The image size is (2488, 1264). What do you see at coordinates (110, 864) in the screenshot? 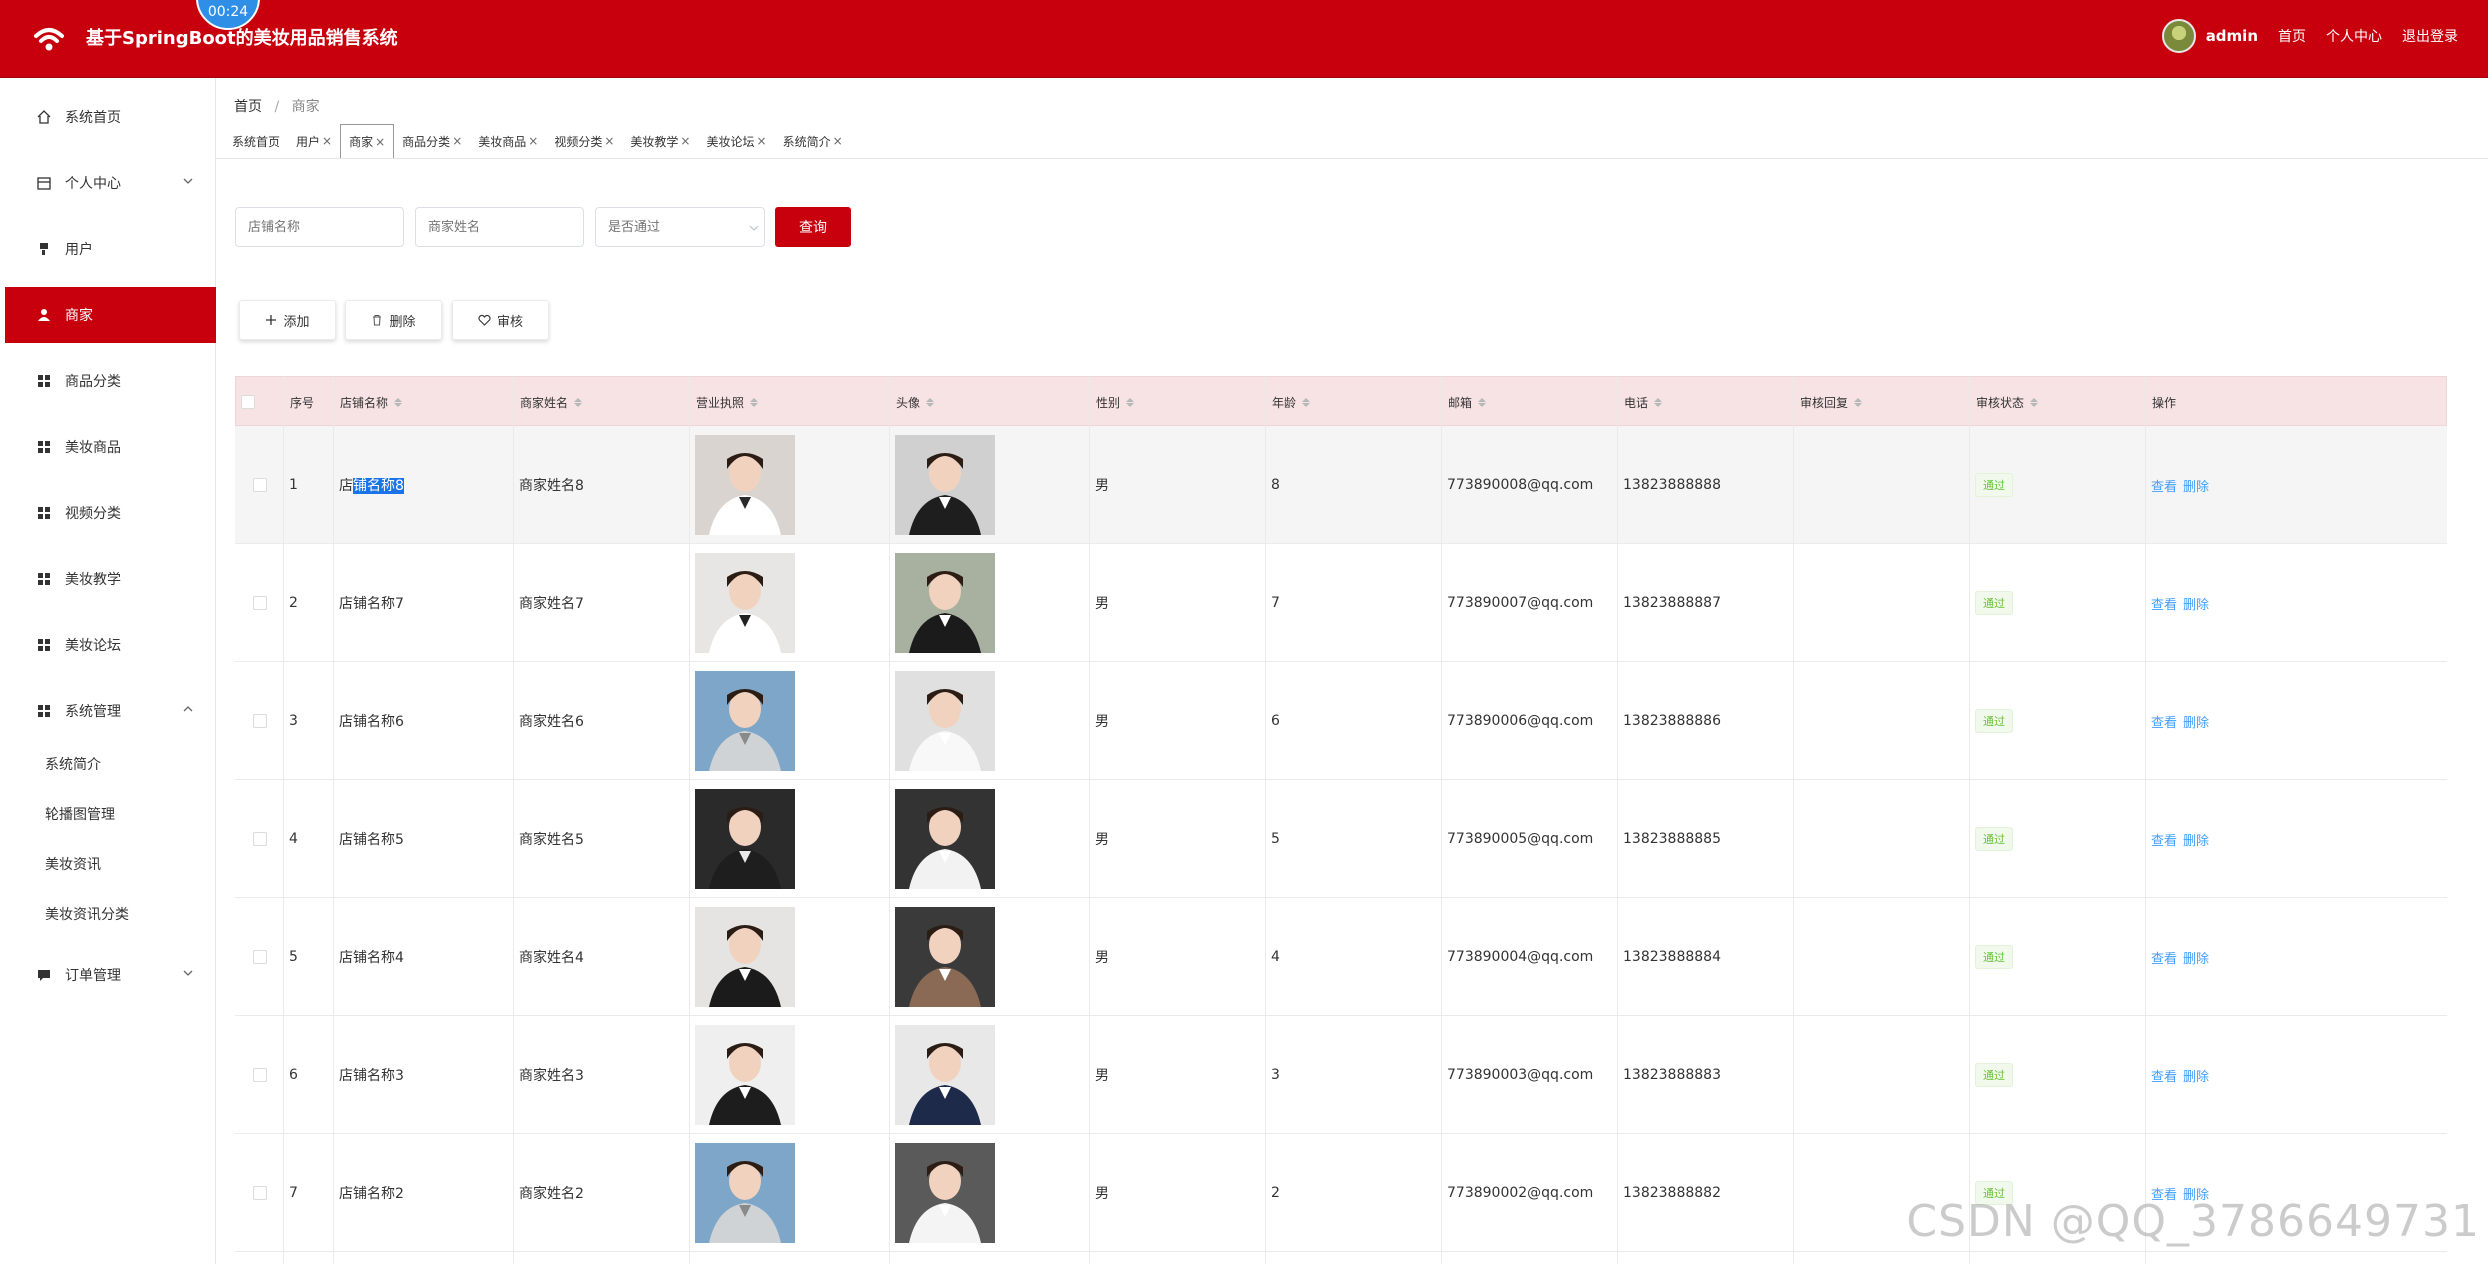
I see `sidebar-subitem-beauty-news: 美妆资讯` at bounding box center [110, 864].